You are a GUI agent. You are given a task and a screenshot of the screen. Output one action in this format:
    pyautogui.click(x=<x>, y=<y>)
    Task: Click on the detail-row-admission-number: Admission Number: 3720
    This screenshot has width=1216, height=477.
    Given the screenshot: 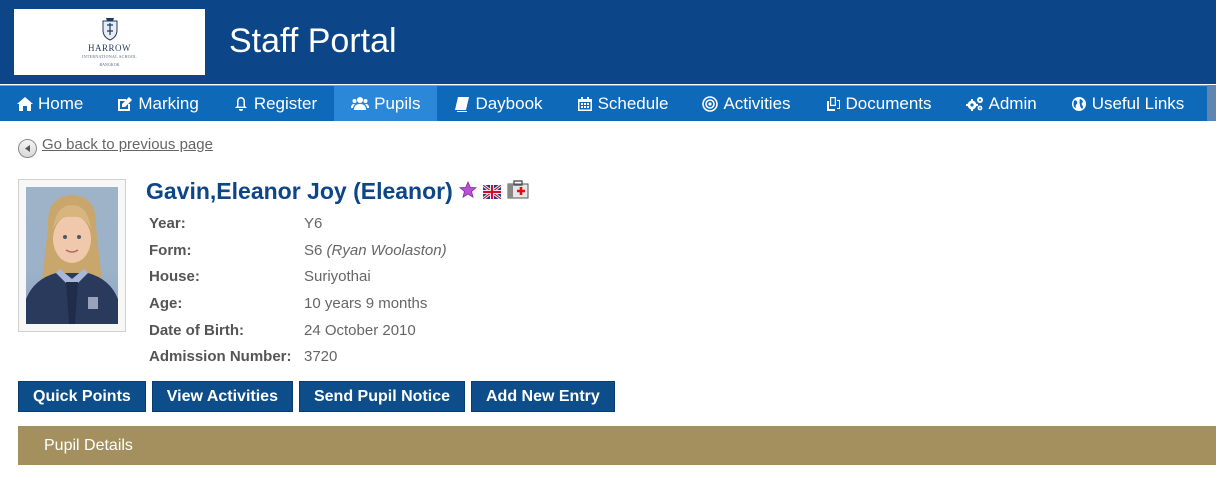 What is the action you would take?
    pyautogui.click(x=298, y=356)
    